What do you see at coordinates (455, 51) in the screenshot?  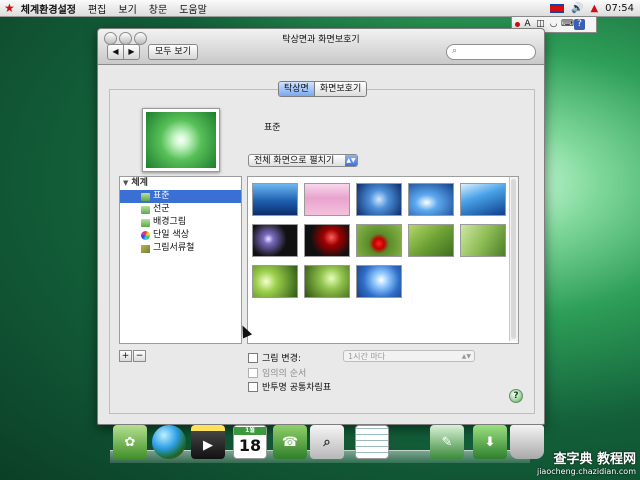 I see `search-icon: ⌕` at bounding box center [455, 51].